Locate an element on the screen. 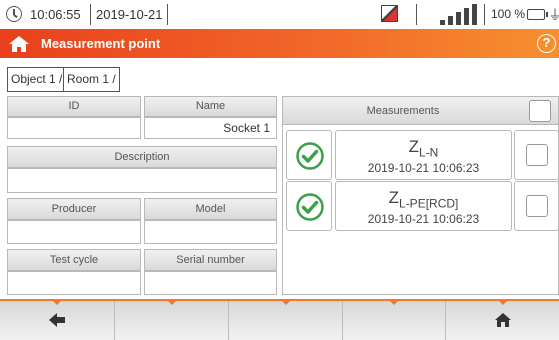 The image size is (559, 340). test-cycle-field is located at coordinates (74, 283).